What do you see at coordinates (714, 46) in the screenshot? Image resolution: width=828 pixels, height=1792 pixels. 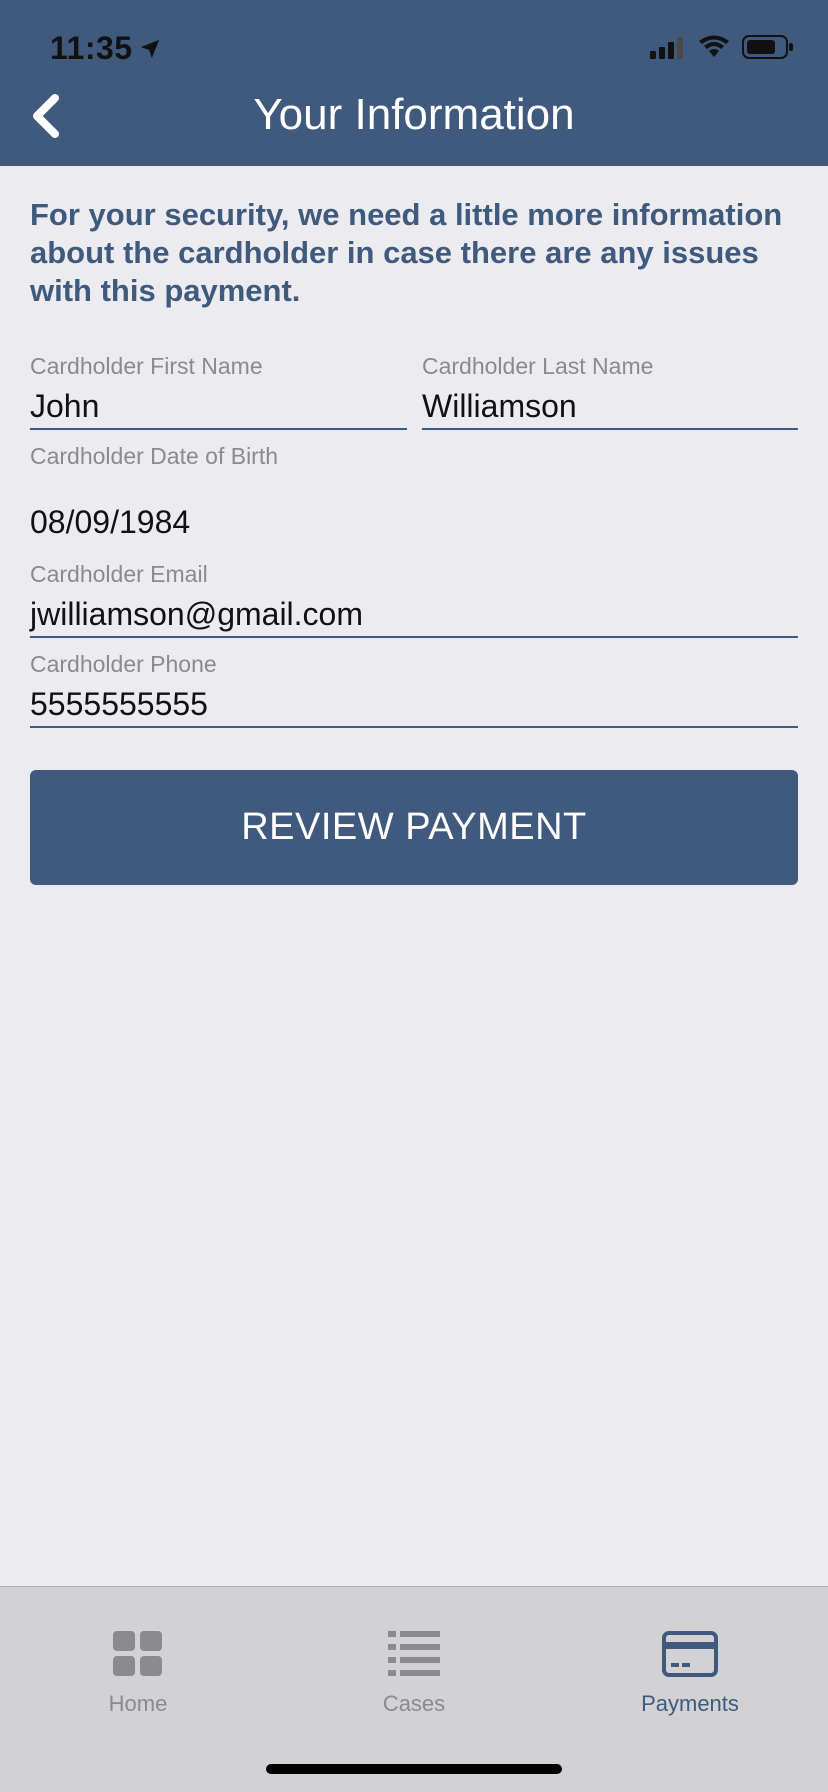 I see `wifi-icon` at bounding box center [714, 46].